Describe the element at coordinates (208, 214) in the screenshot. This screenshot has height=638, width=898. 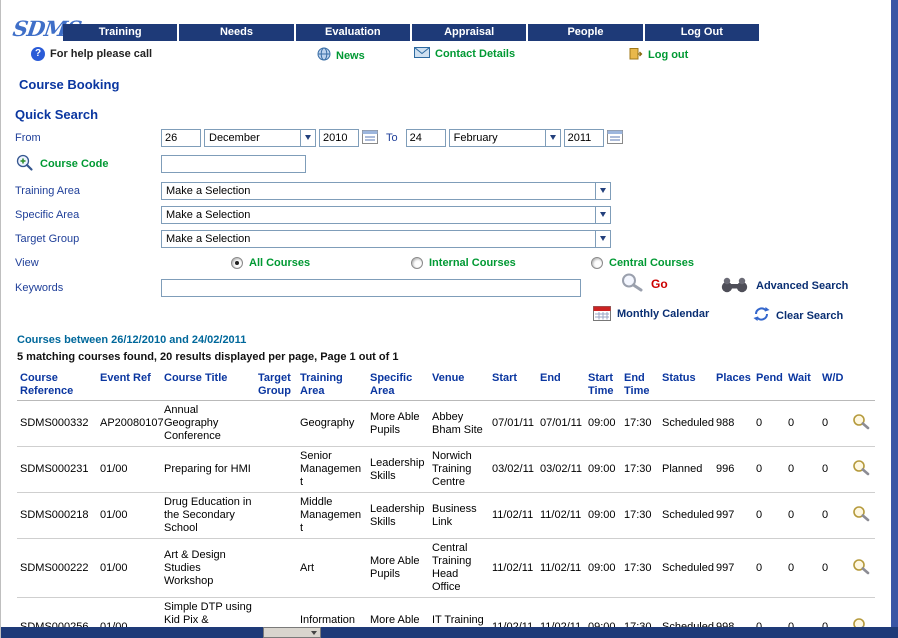
I see `specific-area-value: Make a Selection` at that location.